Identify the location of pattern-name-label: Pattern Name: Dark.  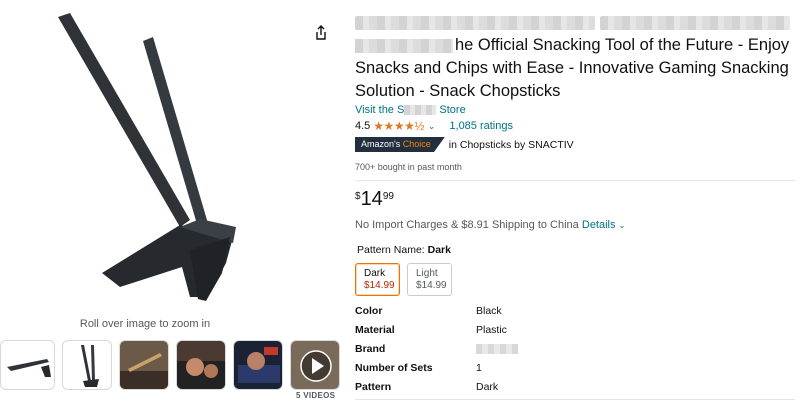
(404, 250).